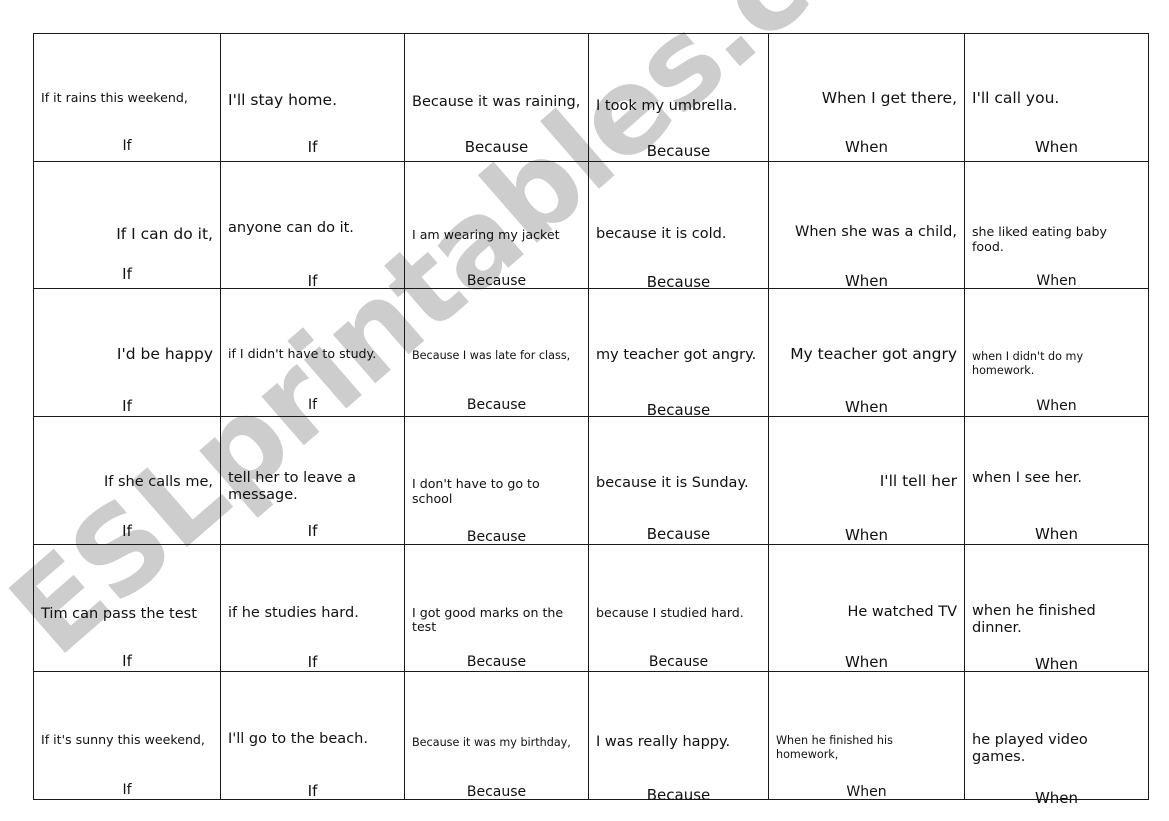 This screenshot has height=821, width=1169. Describe the element at coordinates (491, 356) in the screenshot. I see `clause-text: Because I was late for class,` at that location.